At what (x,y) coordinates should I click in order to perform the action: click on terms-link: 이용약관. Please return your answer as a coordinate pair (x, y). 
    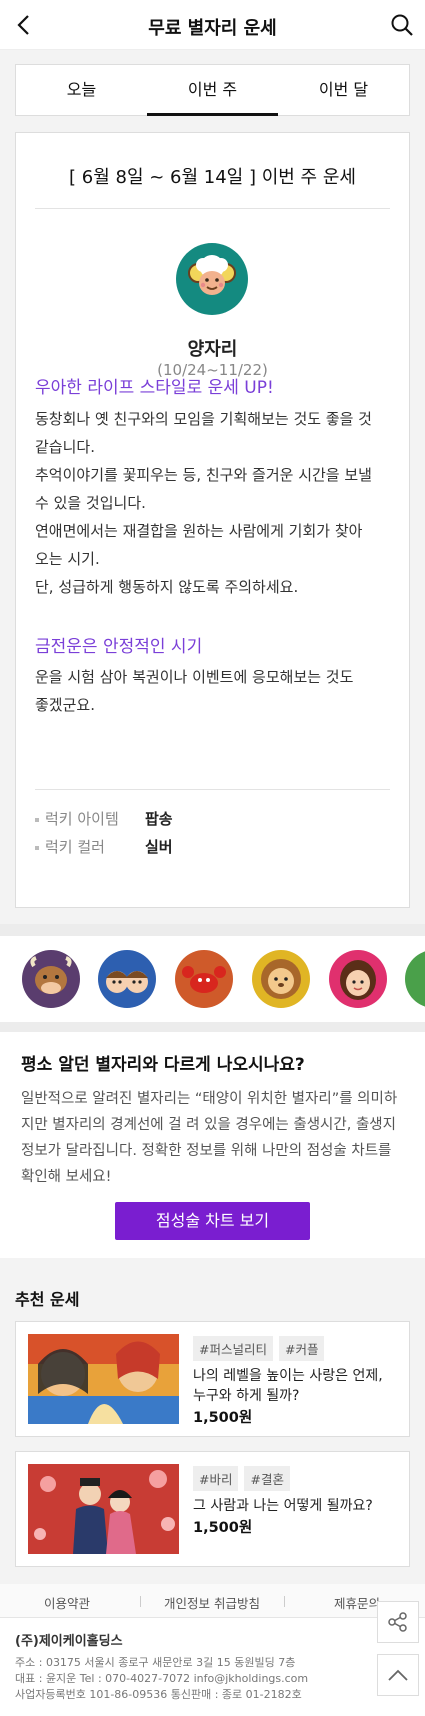
    Looking at the image, I should click on (67, 1602).